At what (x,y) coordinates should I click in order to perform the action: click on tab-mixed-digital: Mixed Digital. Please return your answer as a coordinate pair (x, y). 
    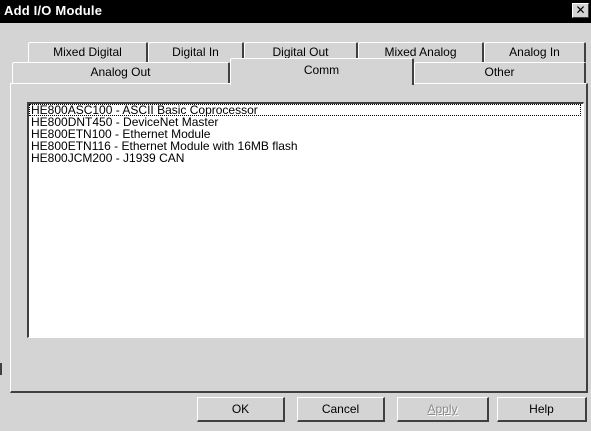
    Looking at the image, I should click on (88, 52).